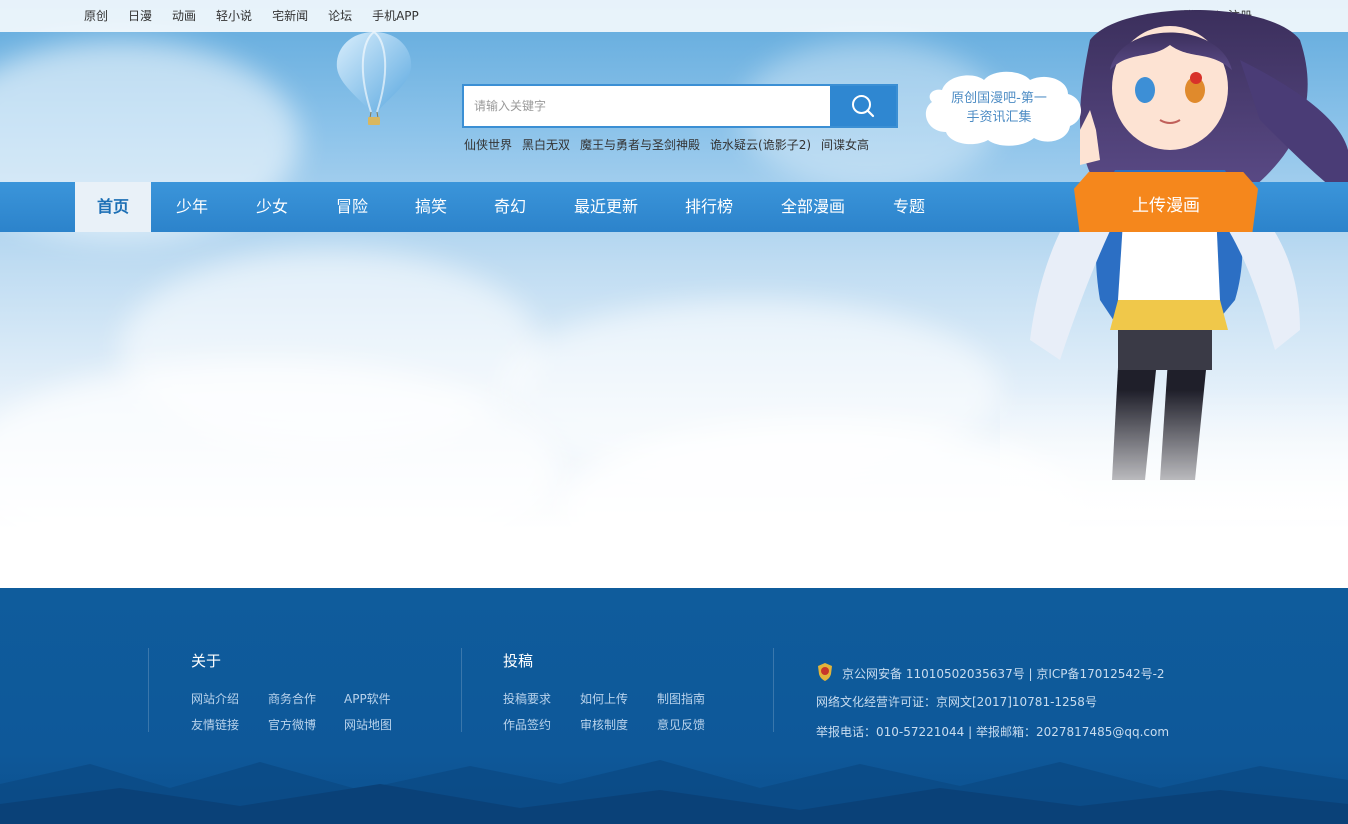 The height and width of the screenshot is (824, 1348). Describe the element at coordinates (290, 16) in the screenshot. I see `top-link-otaku-news: 宅新闻` at that location.